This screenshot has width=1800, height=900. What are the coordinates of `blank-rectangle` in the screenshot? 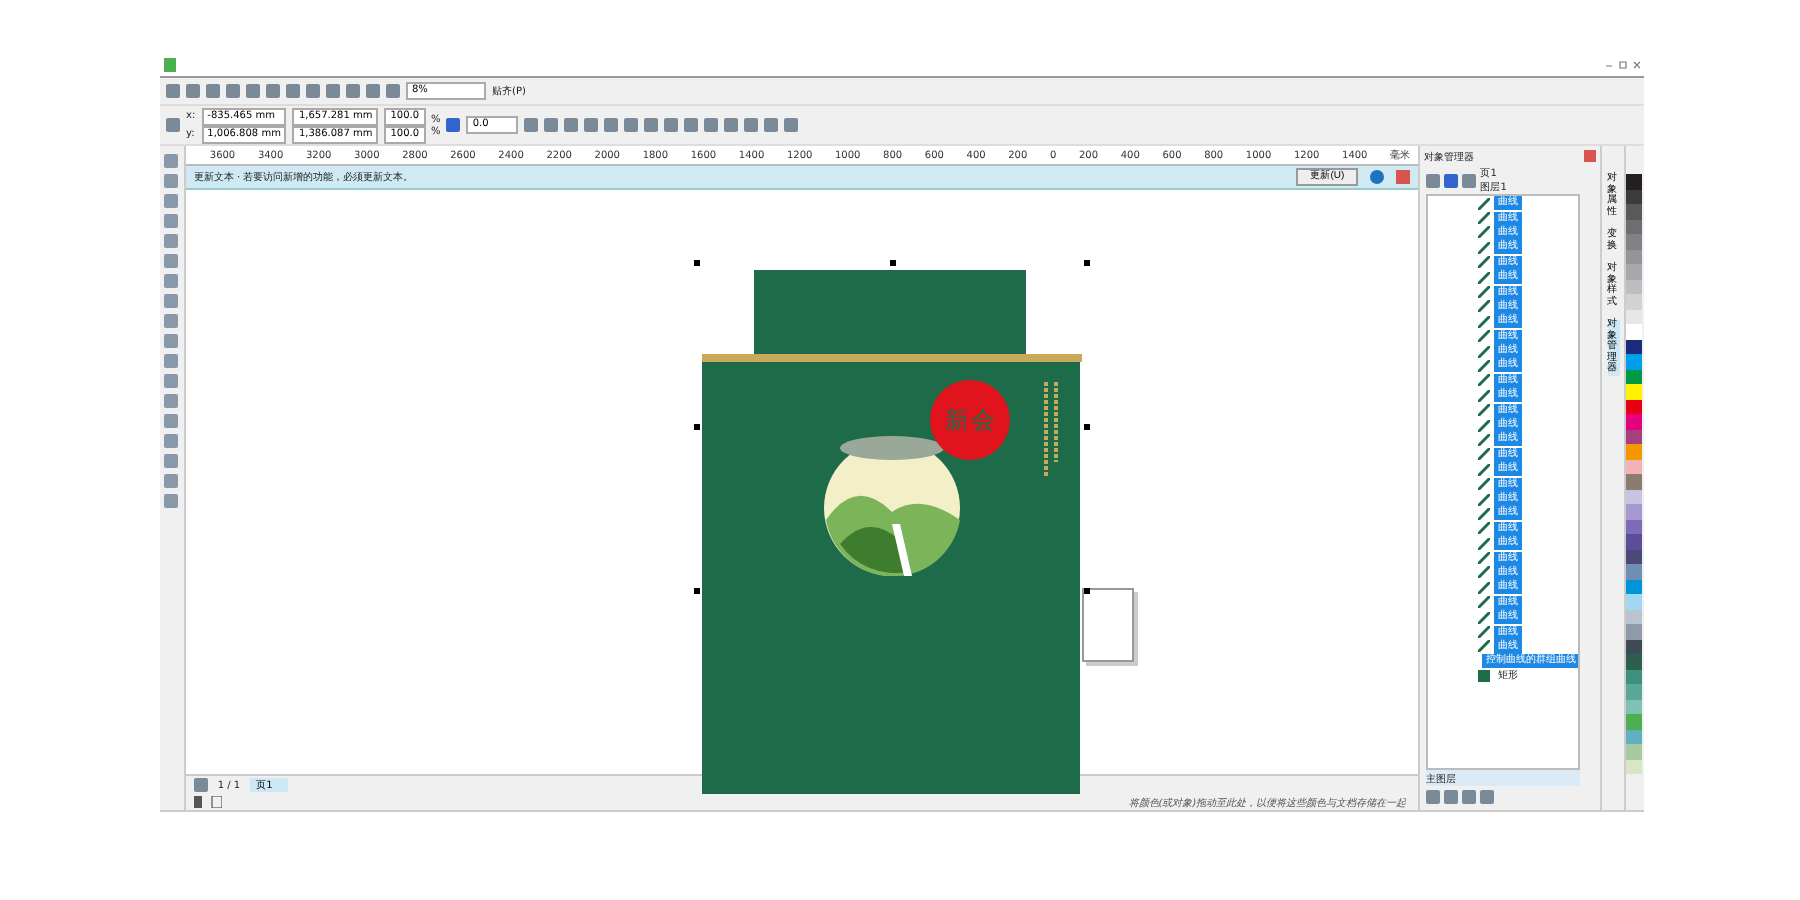 It's located at (1107, 625).